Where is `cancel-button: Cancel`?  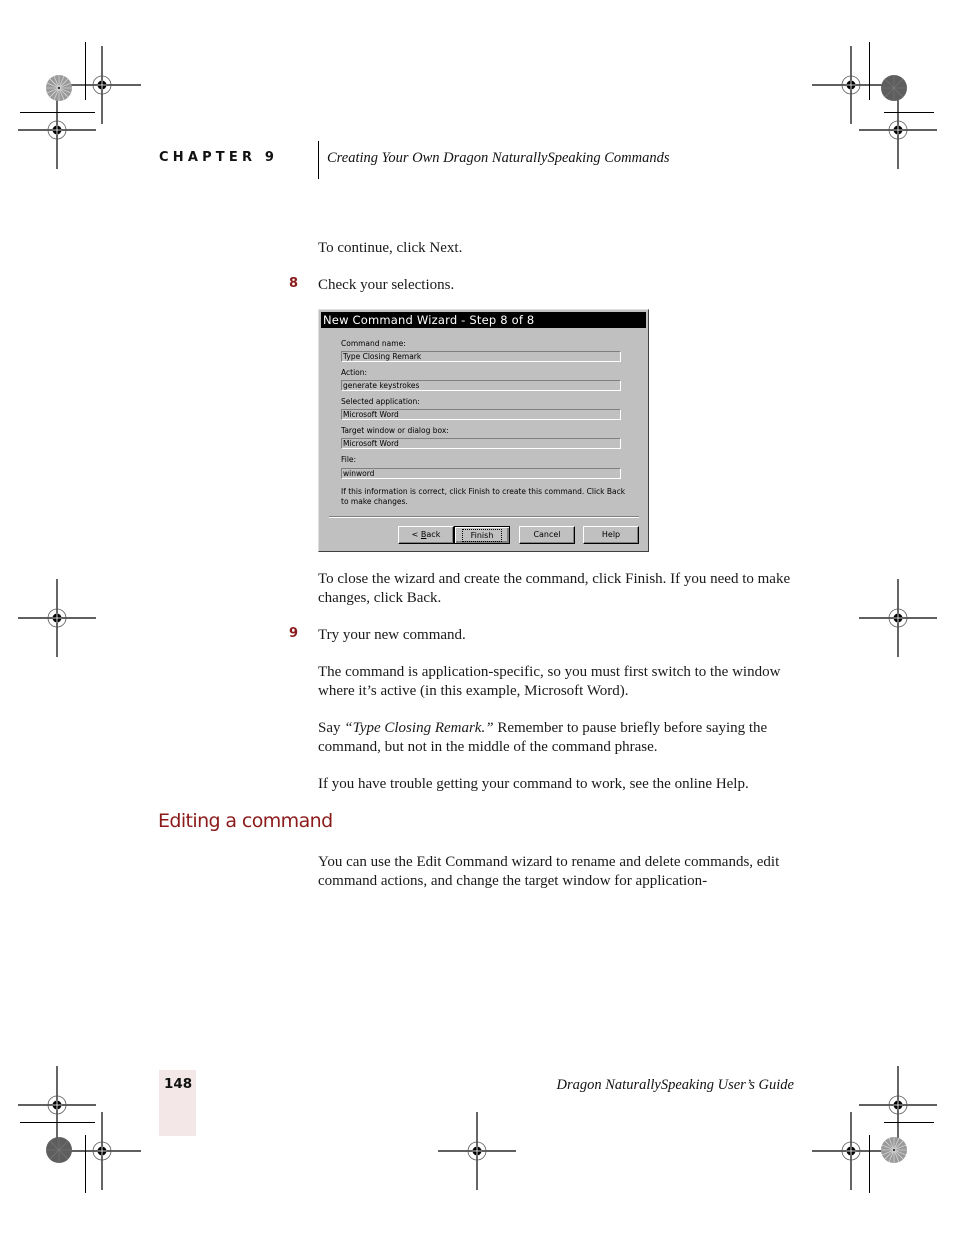
cancel-button: Cancel is located at coordinates (547, 535).